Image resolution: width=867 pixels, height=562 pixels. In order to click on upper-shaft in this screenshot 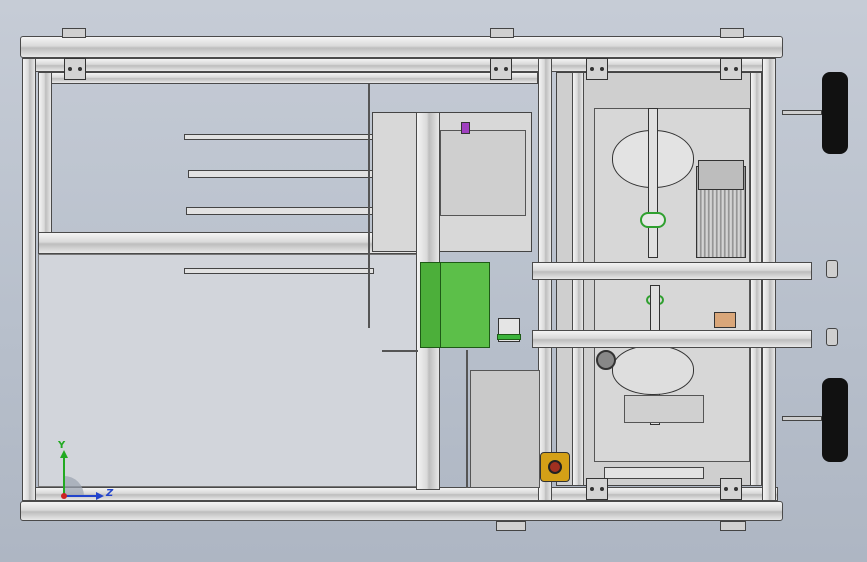, I will do `click(653, 183)`.